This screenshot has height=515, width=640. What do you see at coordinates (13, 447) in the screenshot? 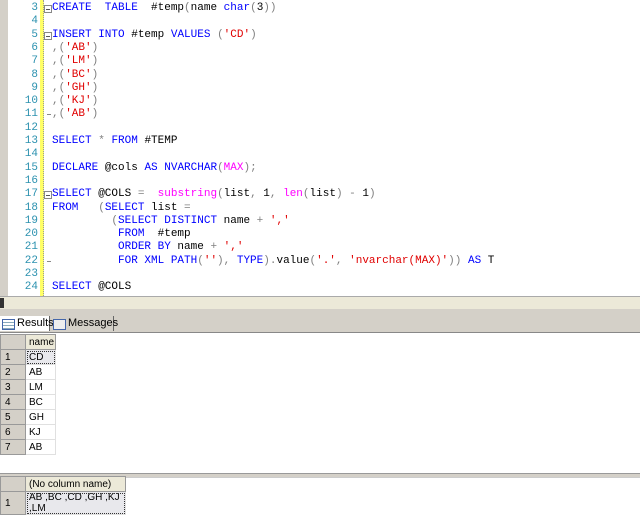
I see `row-header: 7` at bounding box center [13, 447].